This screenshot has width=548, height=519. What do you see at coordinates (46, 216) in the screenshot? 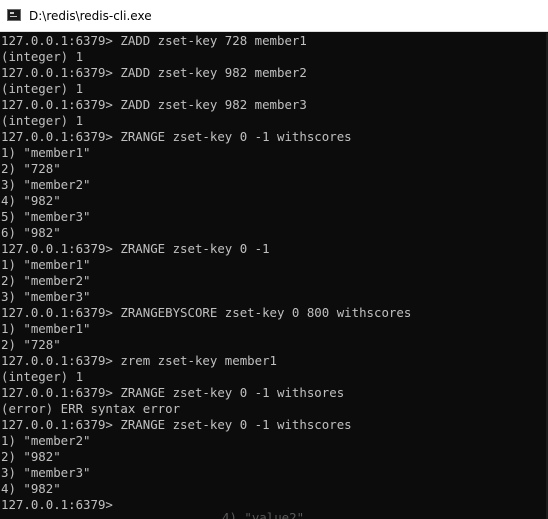
I see `console-line: 5) "member3"` at bounding box center [46, 216].